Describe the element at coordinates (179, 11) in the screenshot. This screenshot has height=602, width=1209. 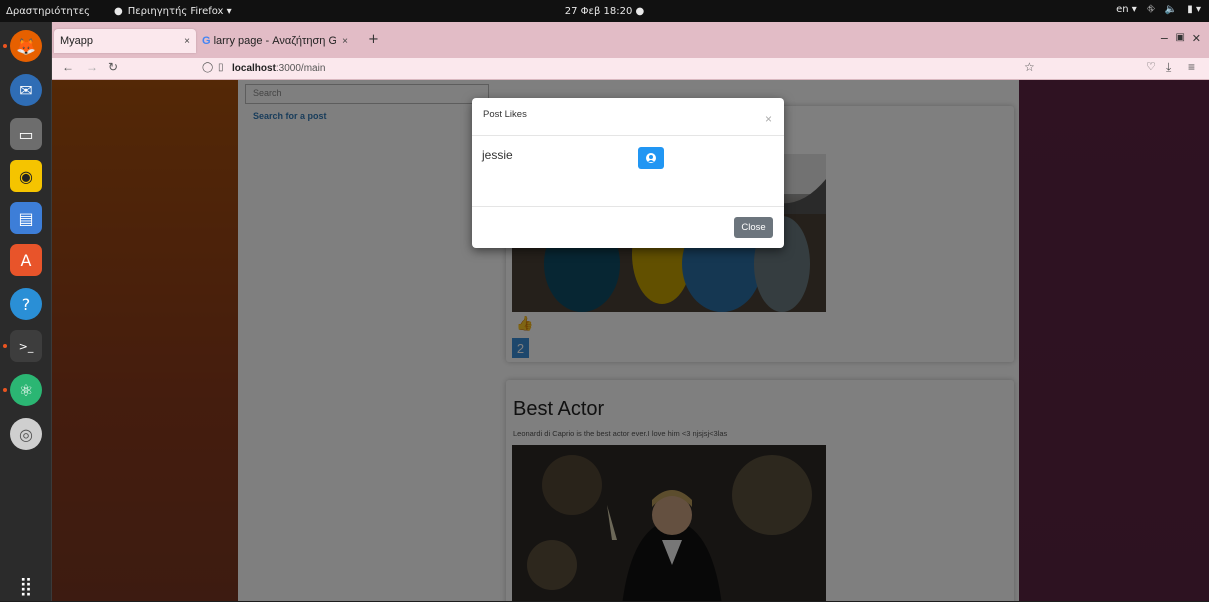
I see `app-menu-label: Περιηγητής Firefox ▾` at that location.